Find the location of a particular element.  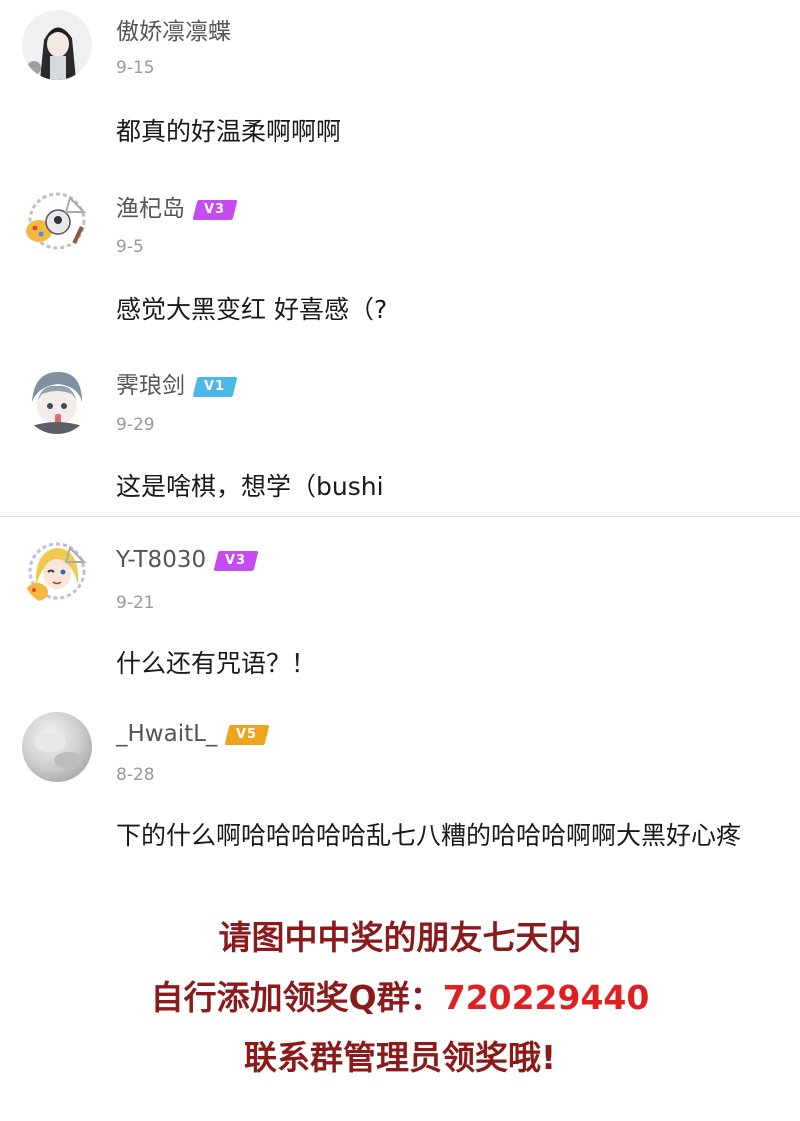

comment-date: 9-5 is located at coordinates (130, 247).